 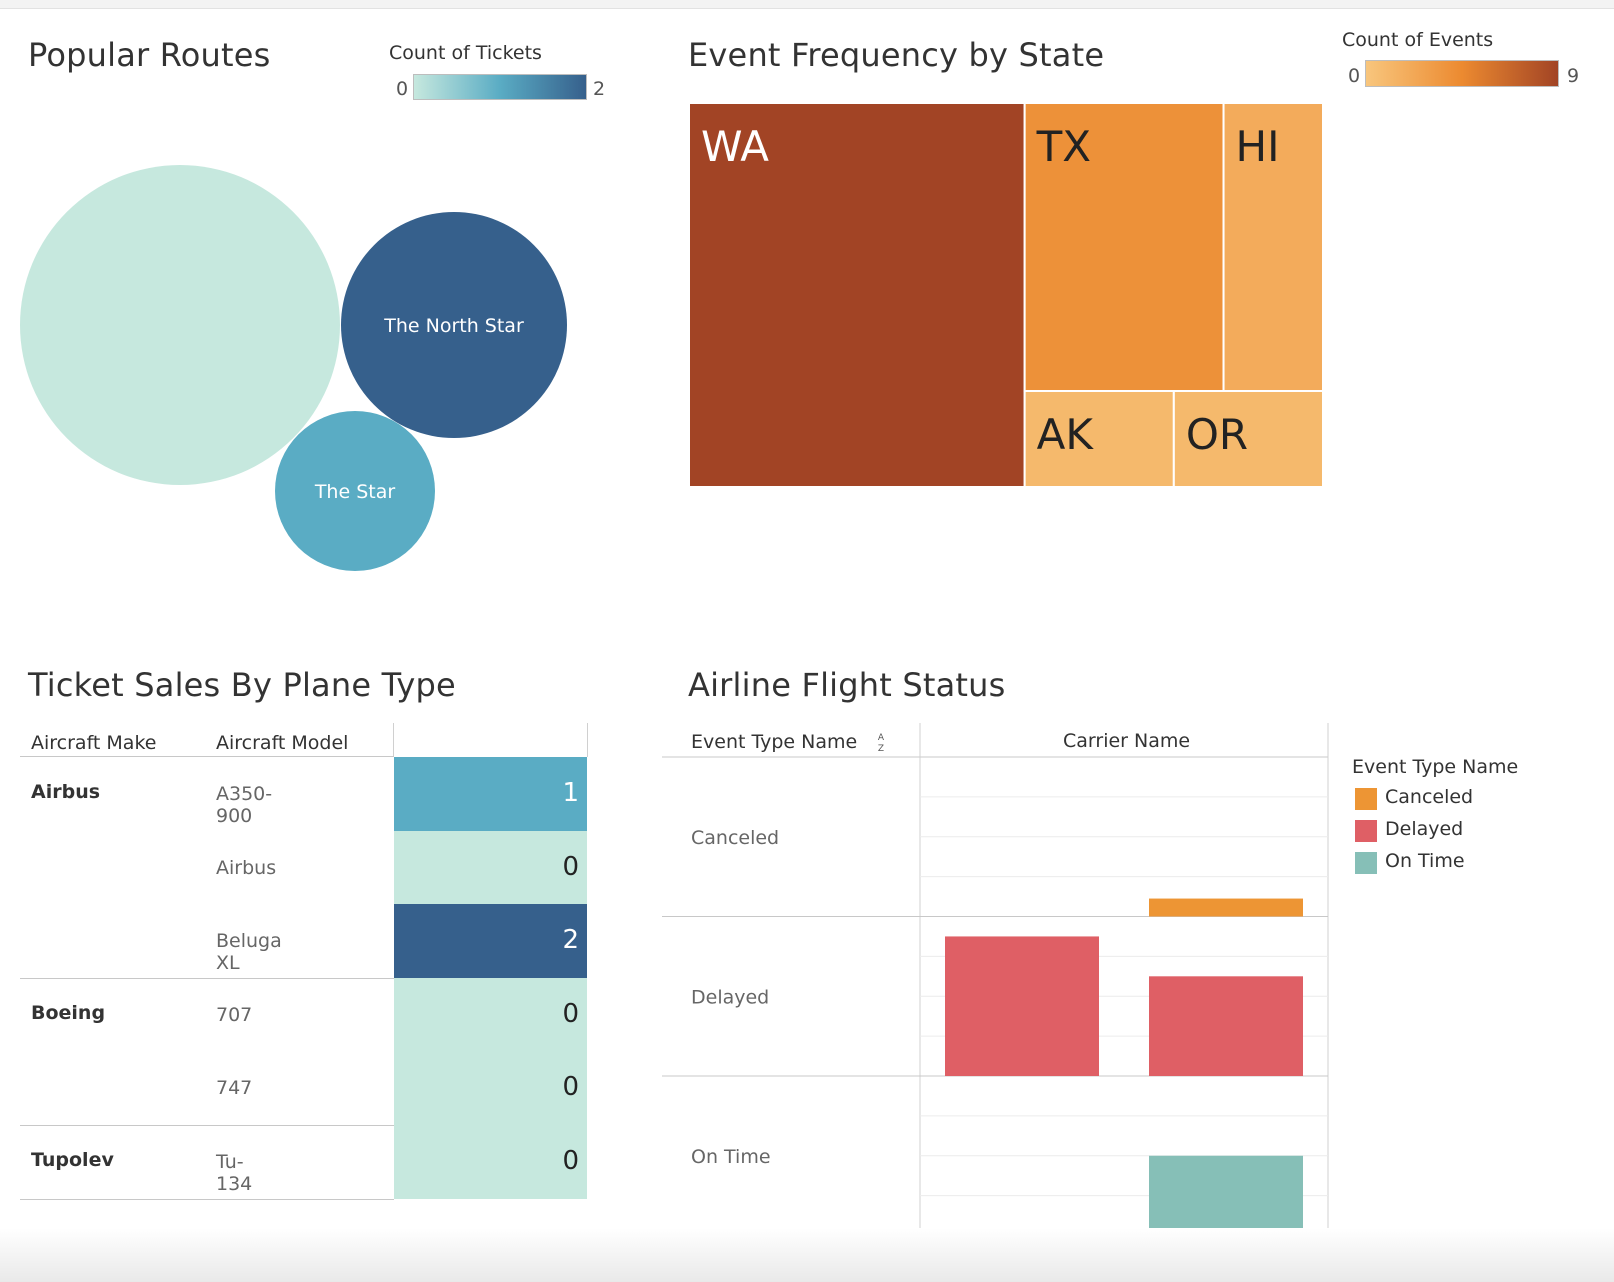 I want to click on column-header-model: Aircraft Model, so click(x=282, y=743).